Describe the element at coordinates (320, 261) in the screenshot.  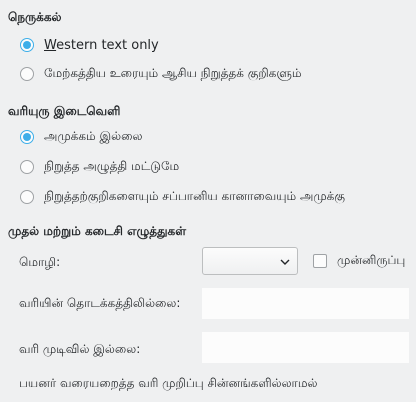
I see `default-checkbox` at that location.